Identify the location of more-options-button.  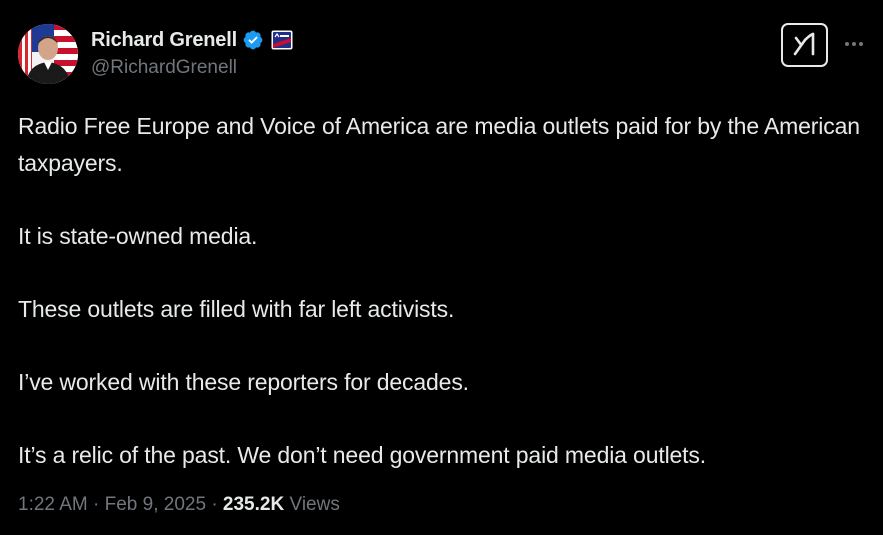
(854, 44).